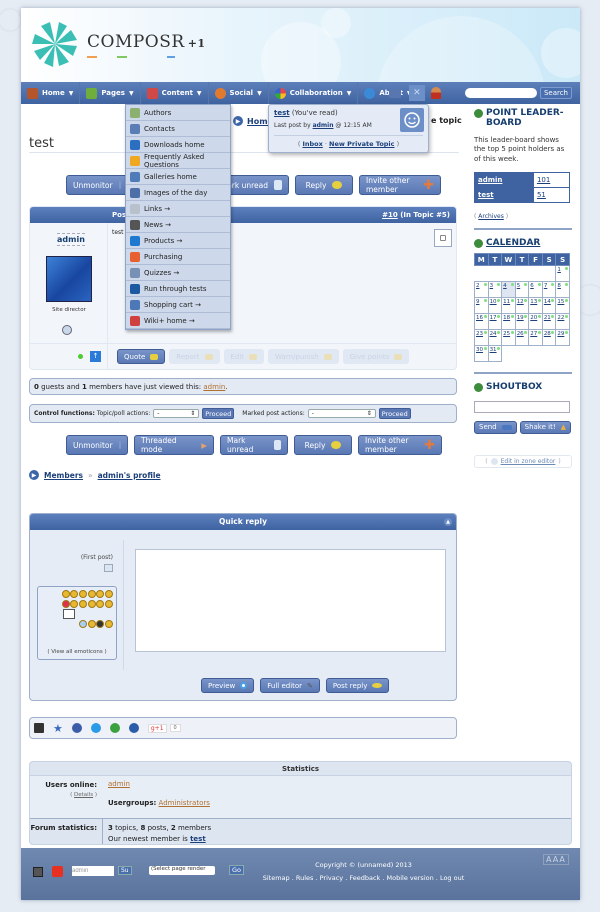 The width and height of the screenshot is (600, 912). Describe the element at coordinates (175, 93) in the screenshot. I see `nav-content: Content ▼` at that location.